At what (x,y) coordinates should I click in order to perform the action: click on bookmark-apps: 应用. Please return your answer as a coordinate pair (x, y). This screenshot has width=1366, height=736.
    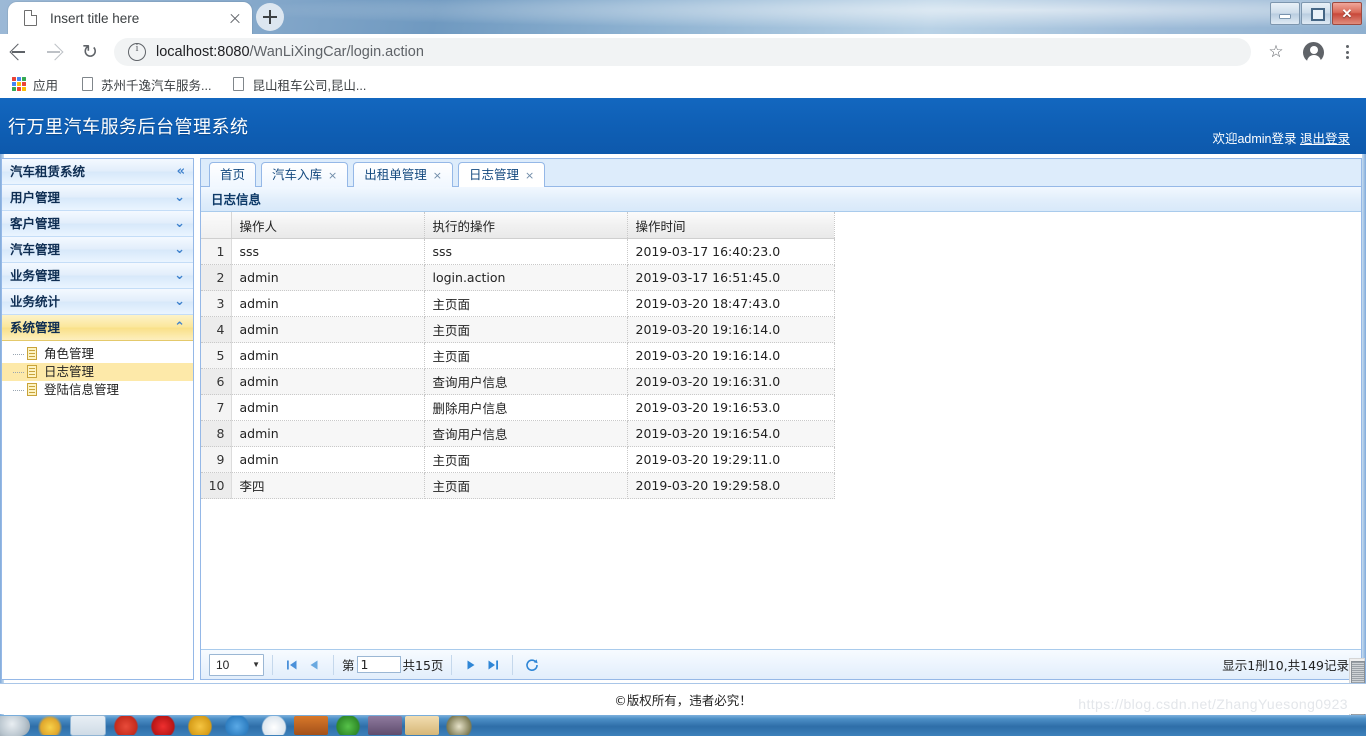
    Looking at the image, I should click on (35, 84).